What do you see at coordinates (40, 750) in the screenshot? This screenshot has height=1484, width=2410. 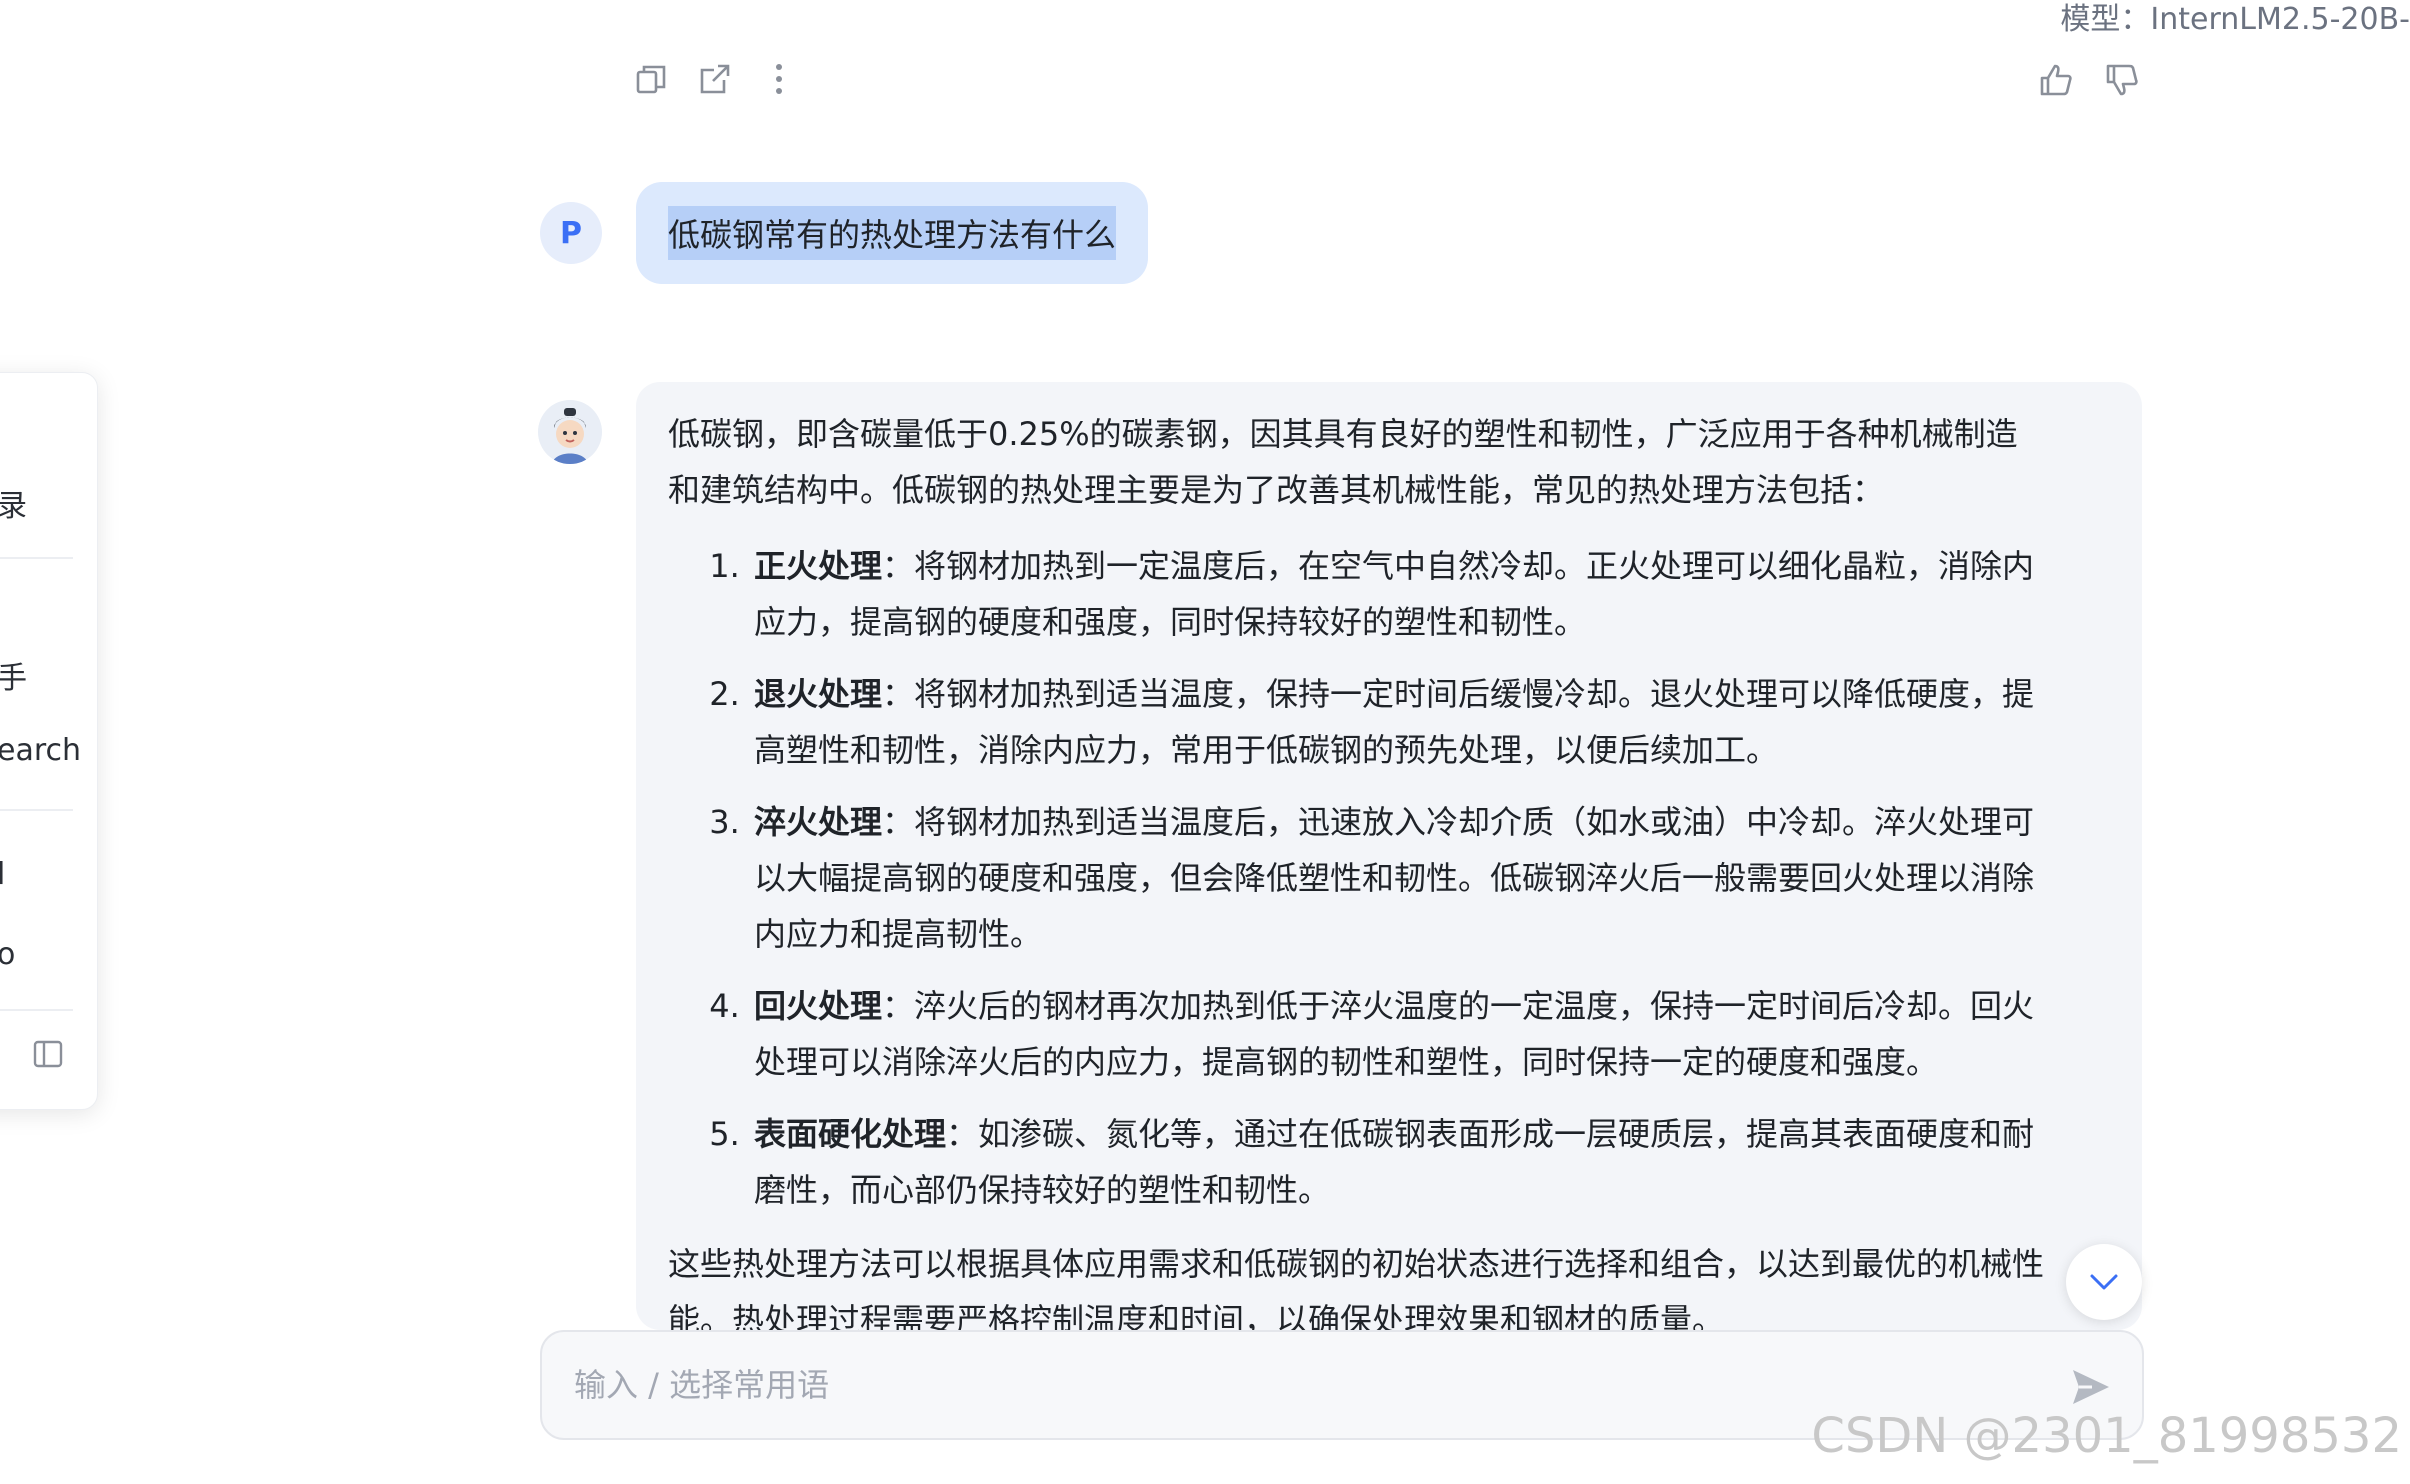 I see `sidebar-item-search: earch` at bounding box center [40, 750].